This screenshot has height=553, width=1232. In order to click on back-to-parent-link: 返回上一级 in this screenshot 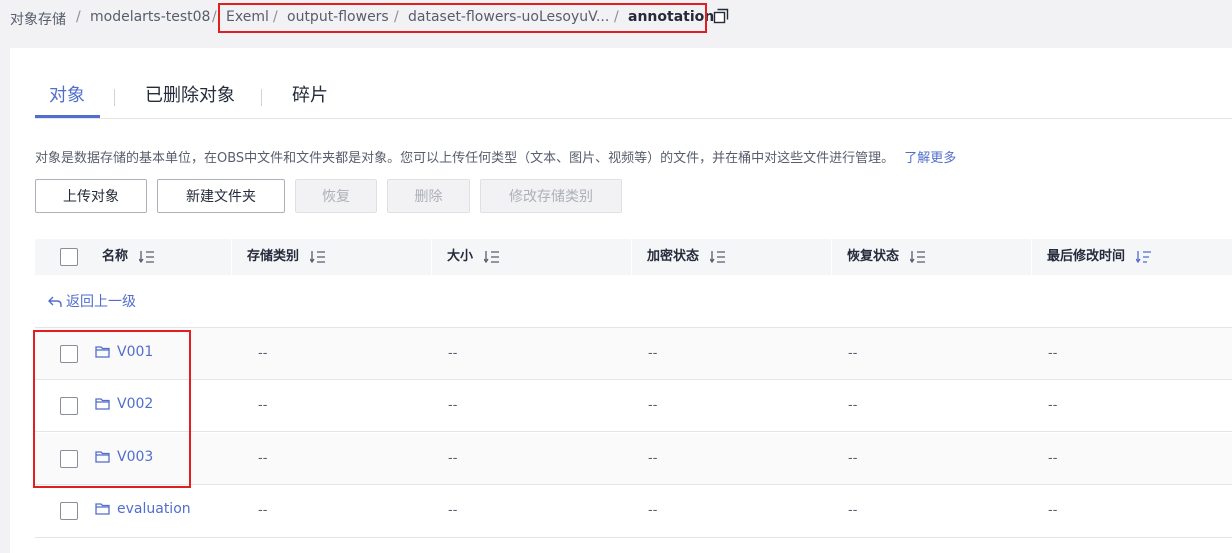, I will do `click(92, 301)`.